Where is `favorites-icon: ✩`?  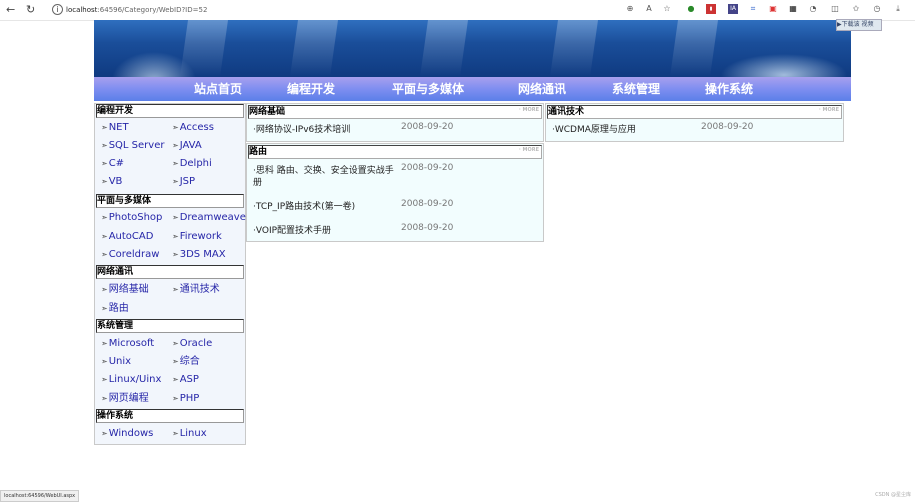 favorites-icon: ✩ is located at coordinates (856, 9).